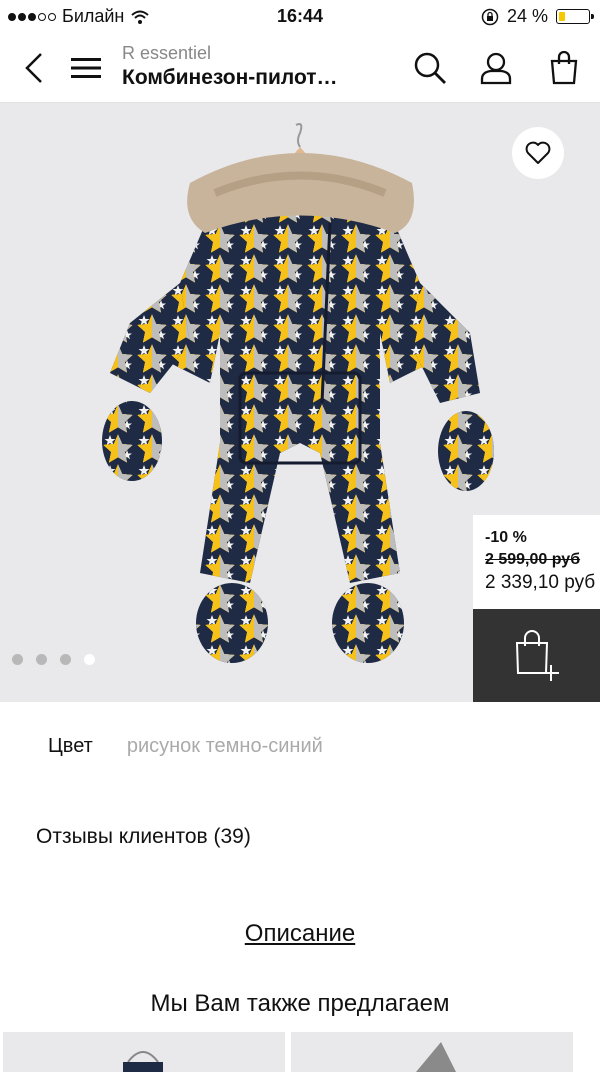  What do you see at coordinates (506, 537) in the screenshot?
I see `discount-badge: -10 %` at bounding box center [506, 537].